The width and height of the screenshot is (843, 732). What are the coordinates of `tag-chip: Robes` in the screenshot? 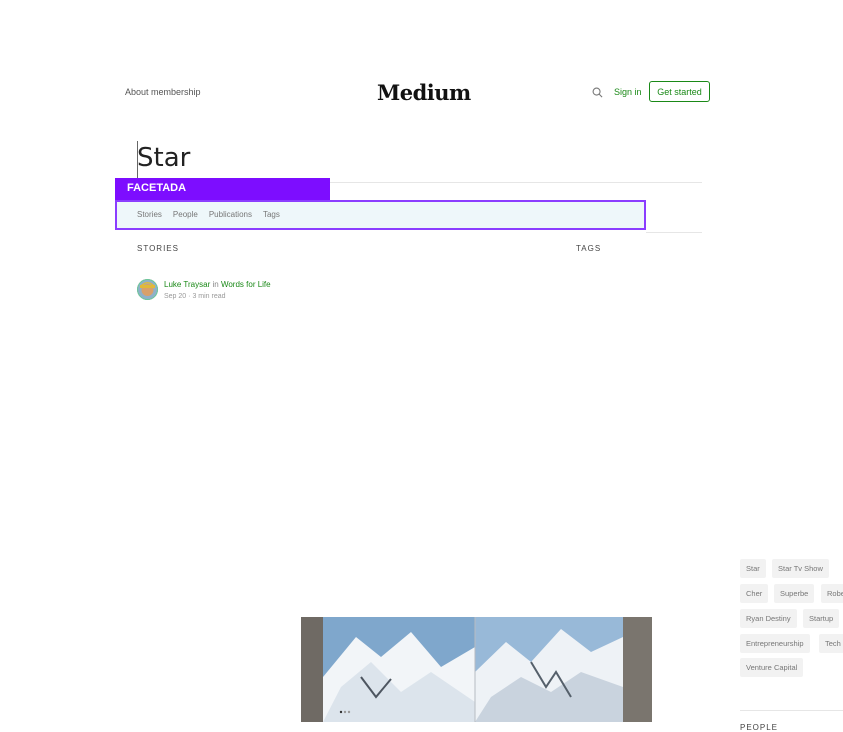 It's located at (832, 593).